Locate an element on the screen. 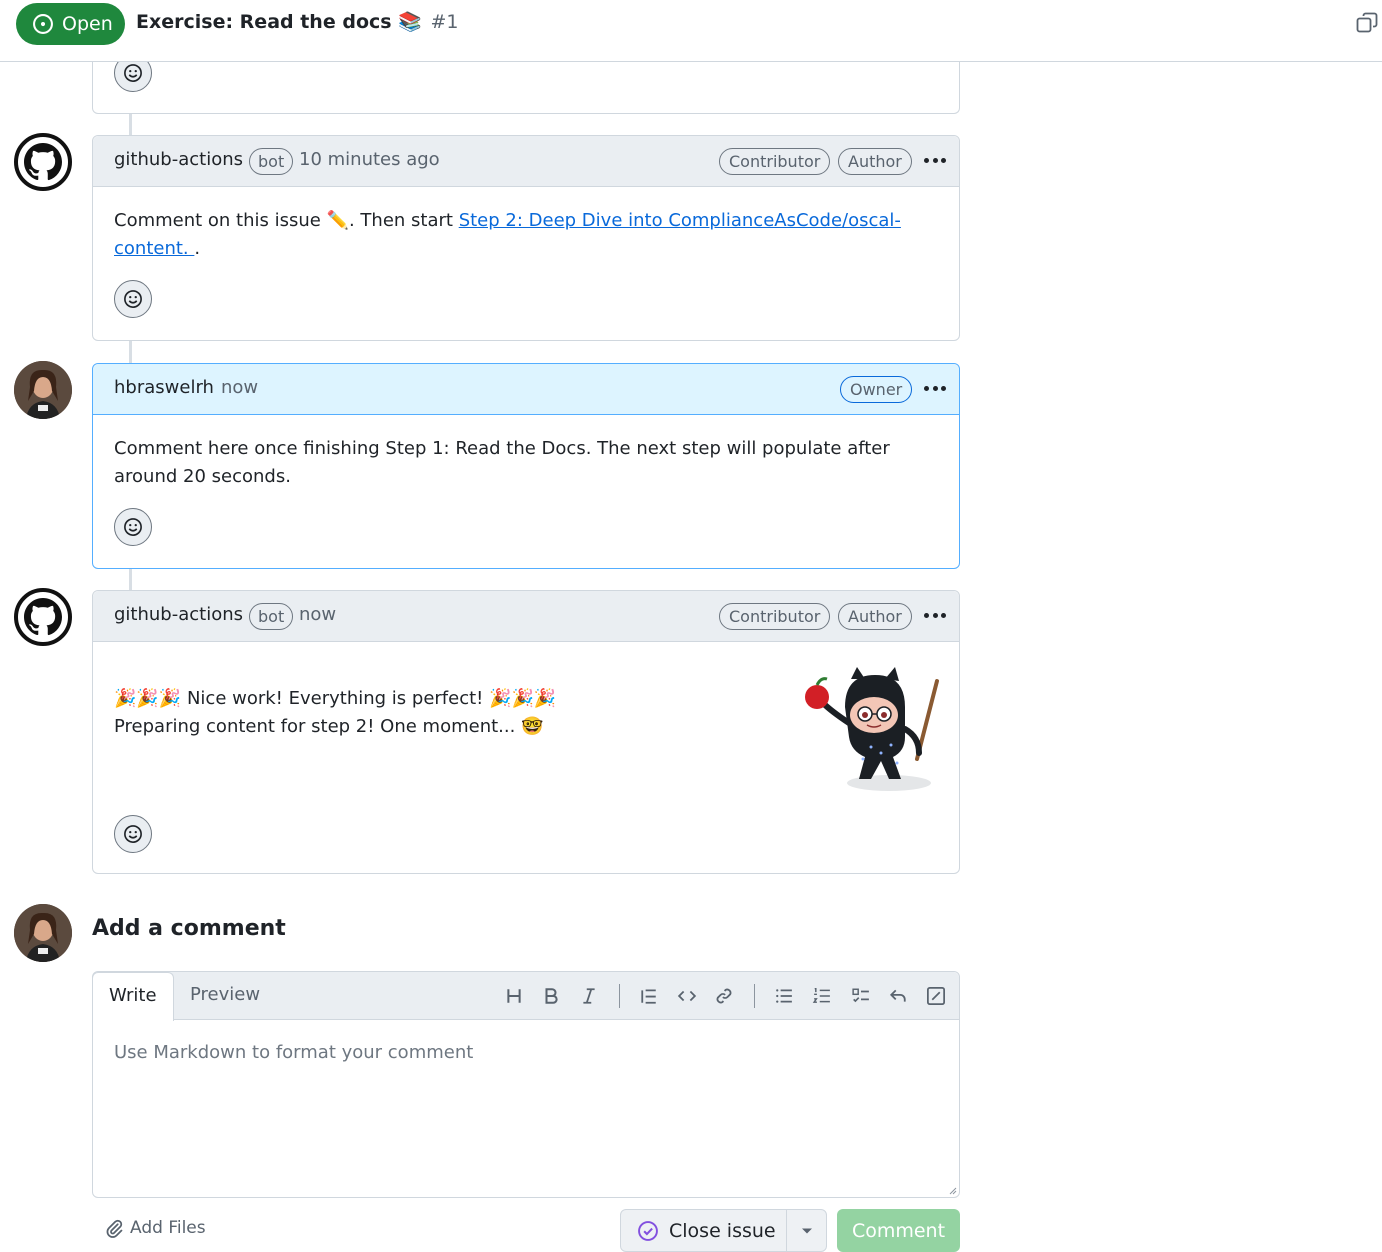  close-issue-label: Close issue is located at coordinates (722, 1230).